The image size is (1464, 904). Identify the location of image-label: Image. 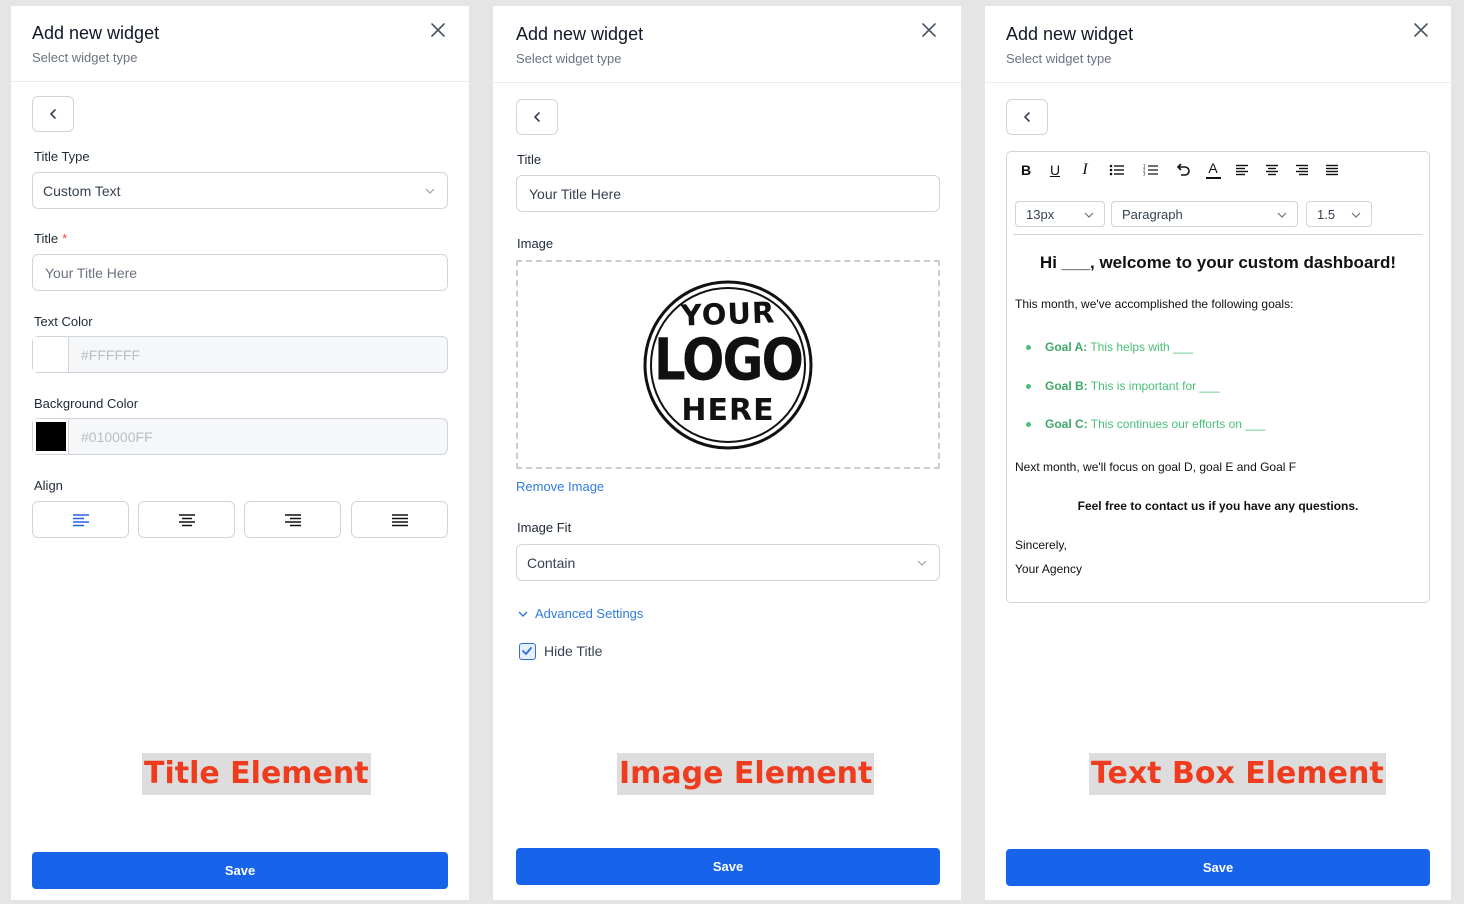
(535, 243).